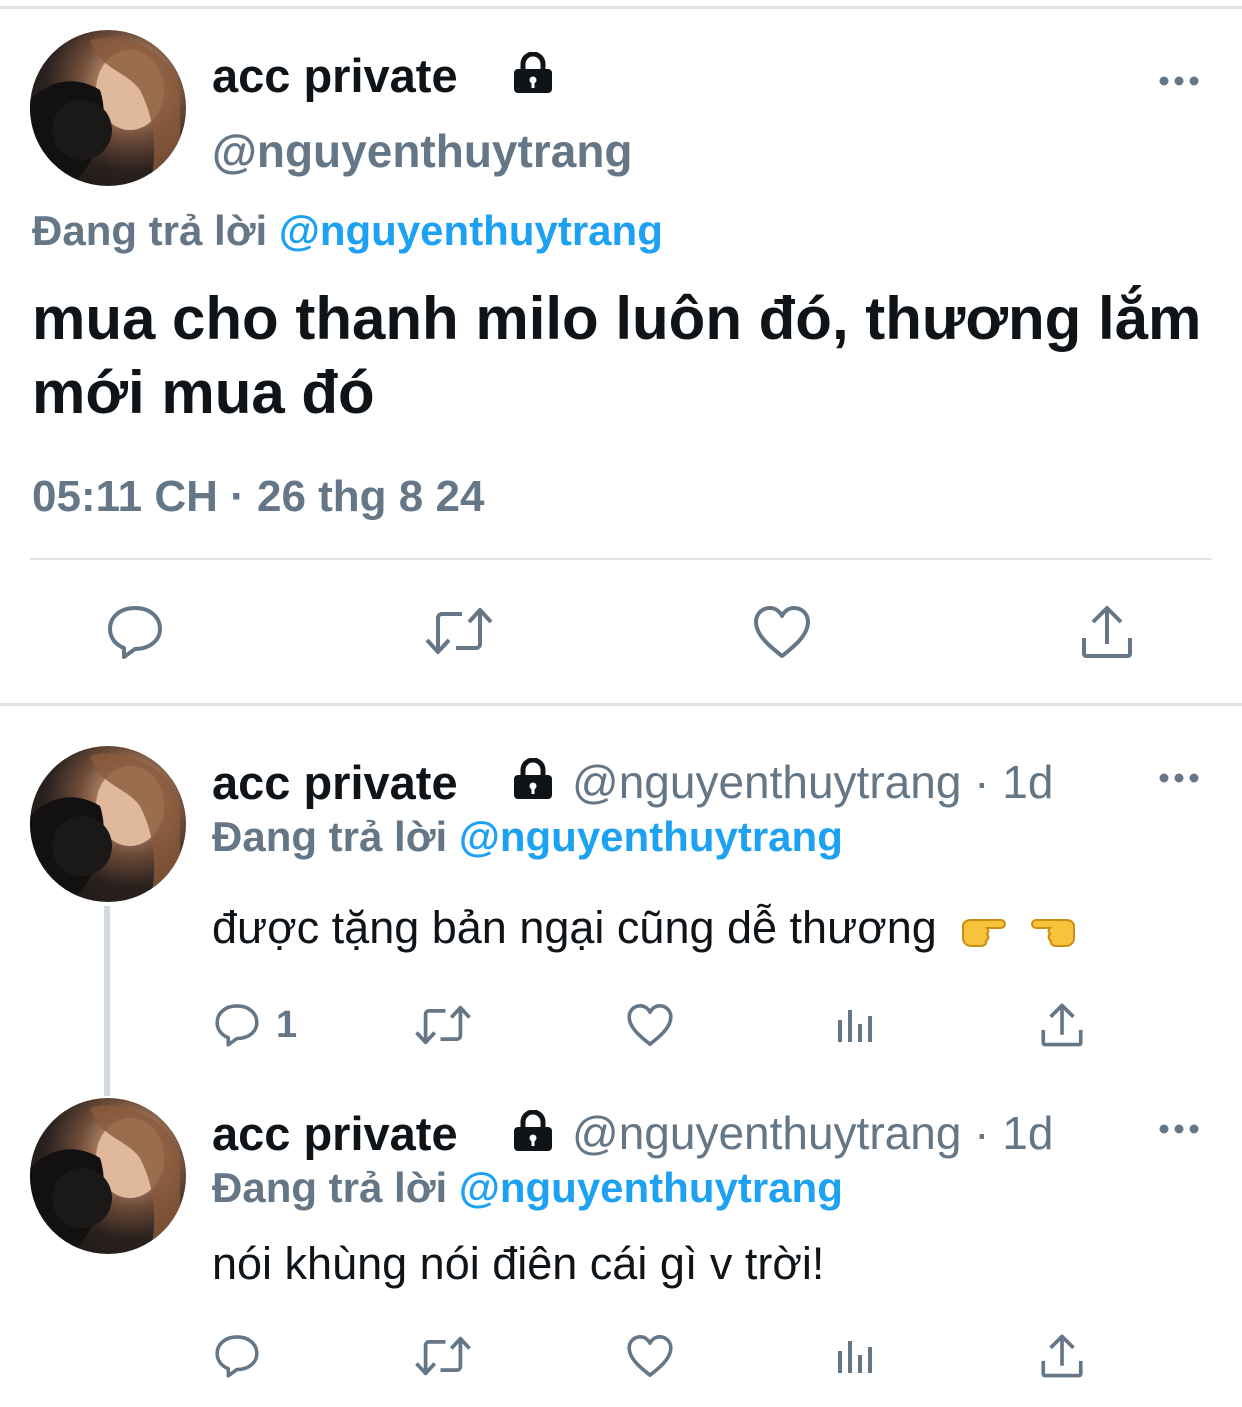  Describe the element at coordinates (422, 151) in the screenshot. I see `handle: @nguyenthuytrang` at that location.